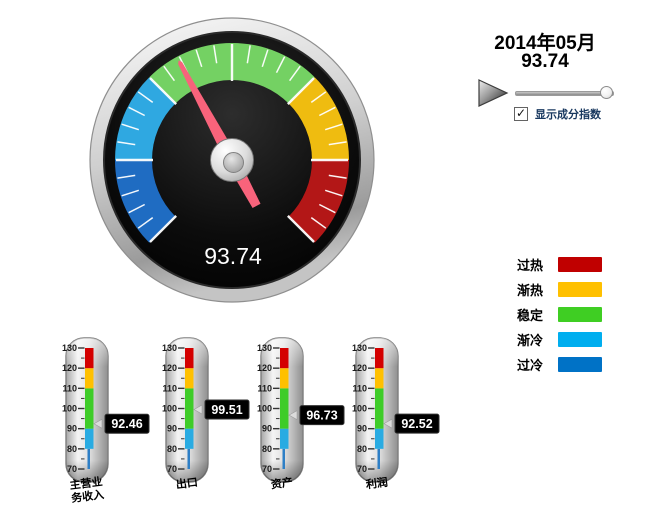 This screenshot has height=521, width=658. I want to click on thermometer-chart: 70 80 90 100 110 120 130 92.52, so click(396, 410).